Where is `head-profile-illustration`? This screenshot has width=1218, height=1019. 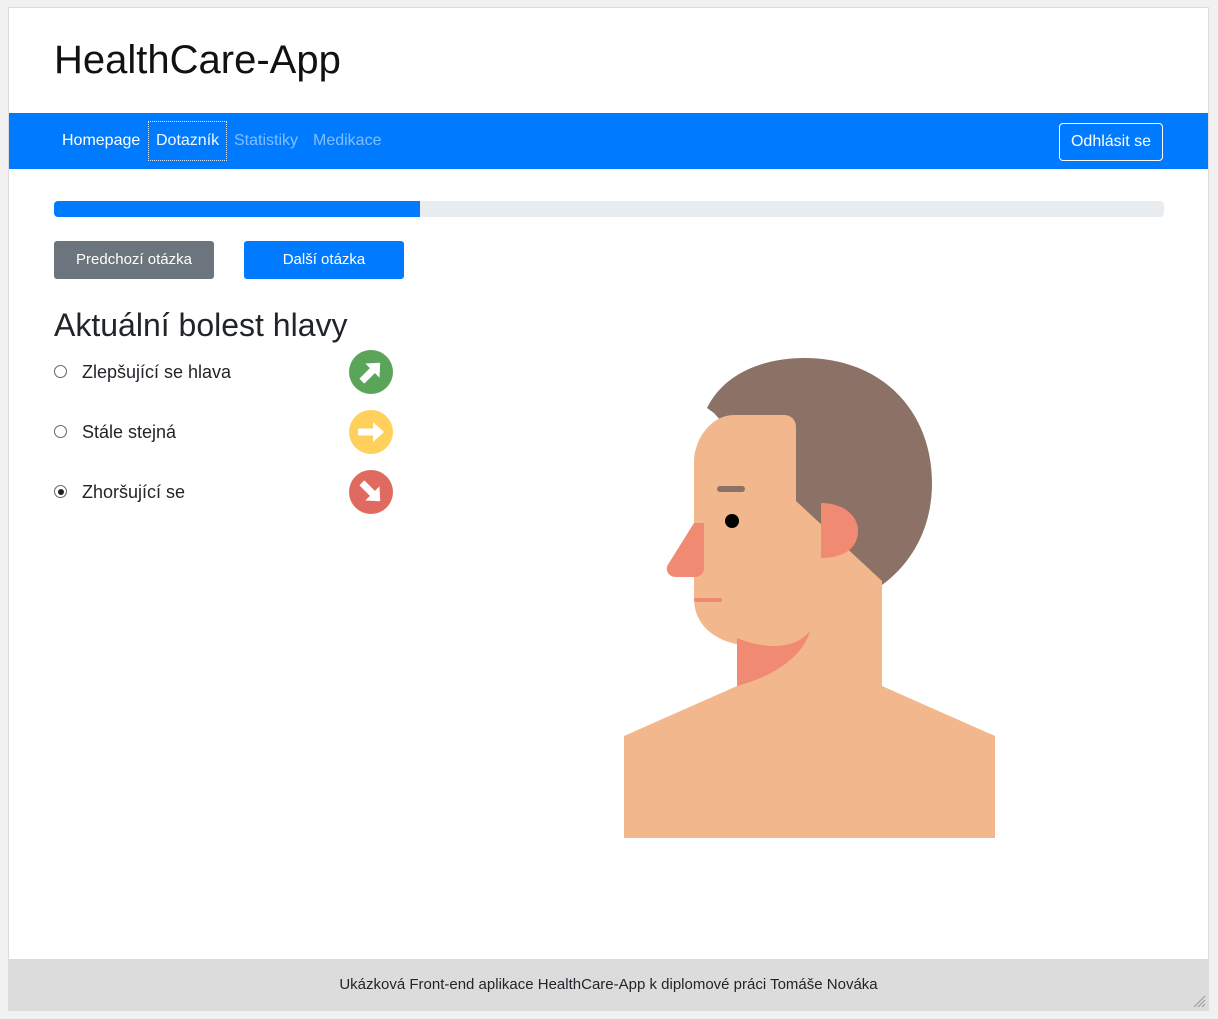 head-profile-illustration is located at coordinates (809, 598).